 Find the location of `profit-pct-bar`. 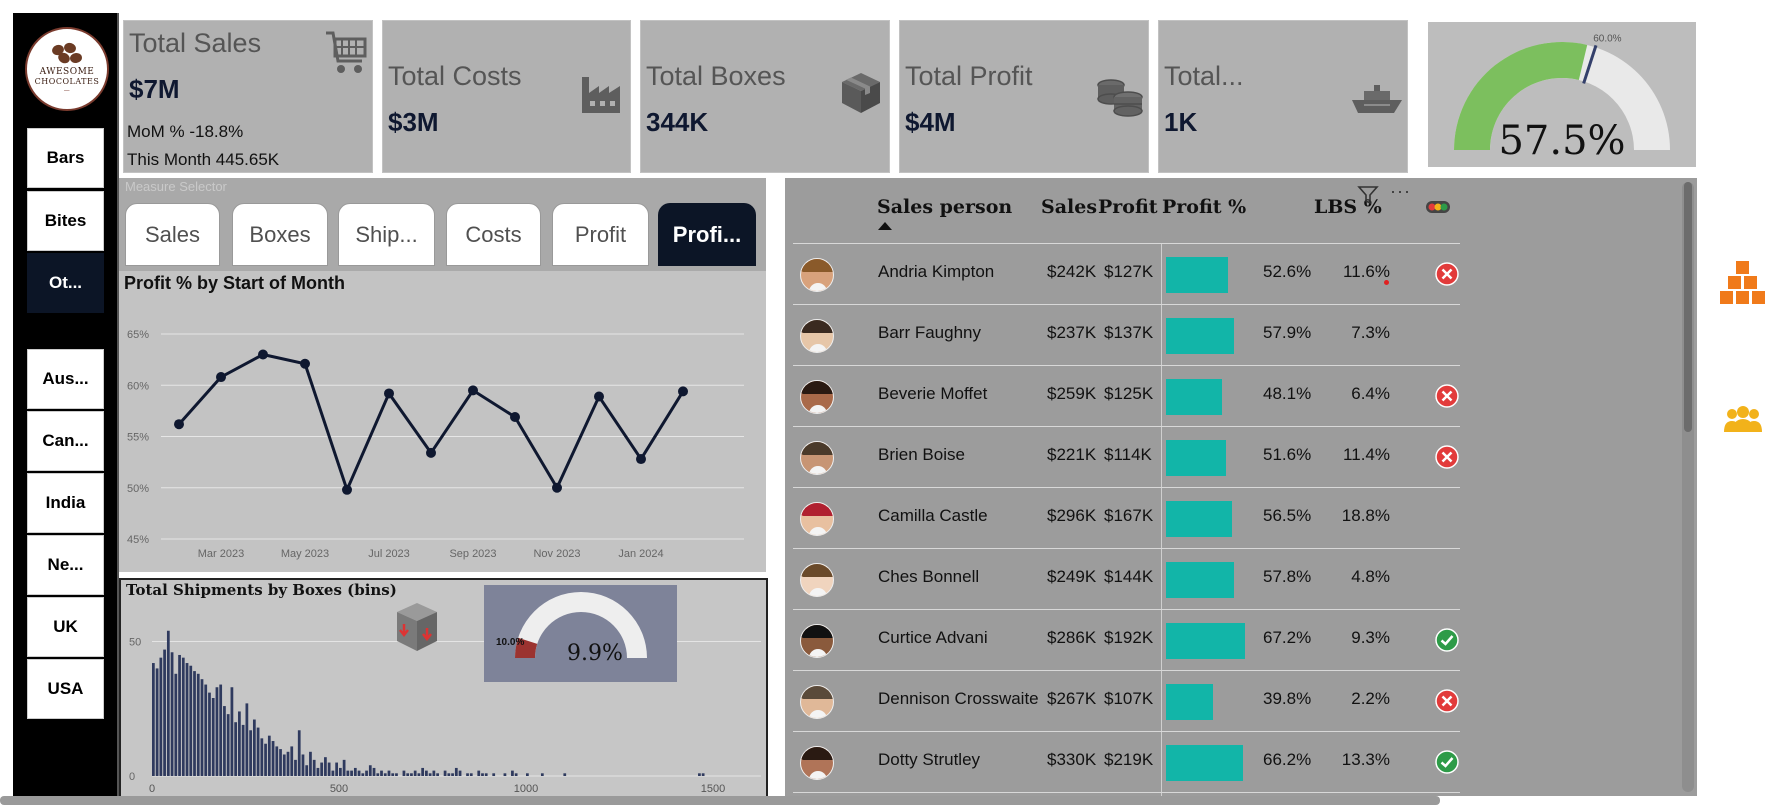

profit-pct-bar is located at coordinates (1196, 458).